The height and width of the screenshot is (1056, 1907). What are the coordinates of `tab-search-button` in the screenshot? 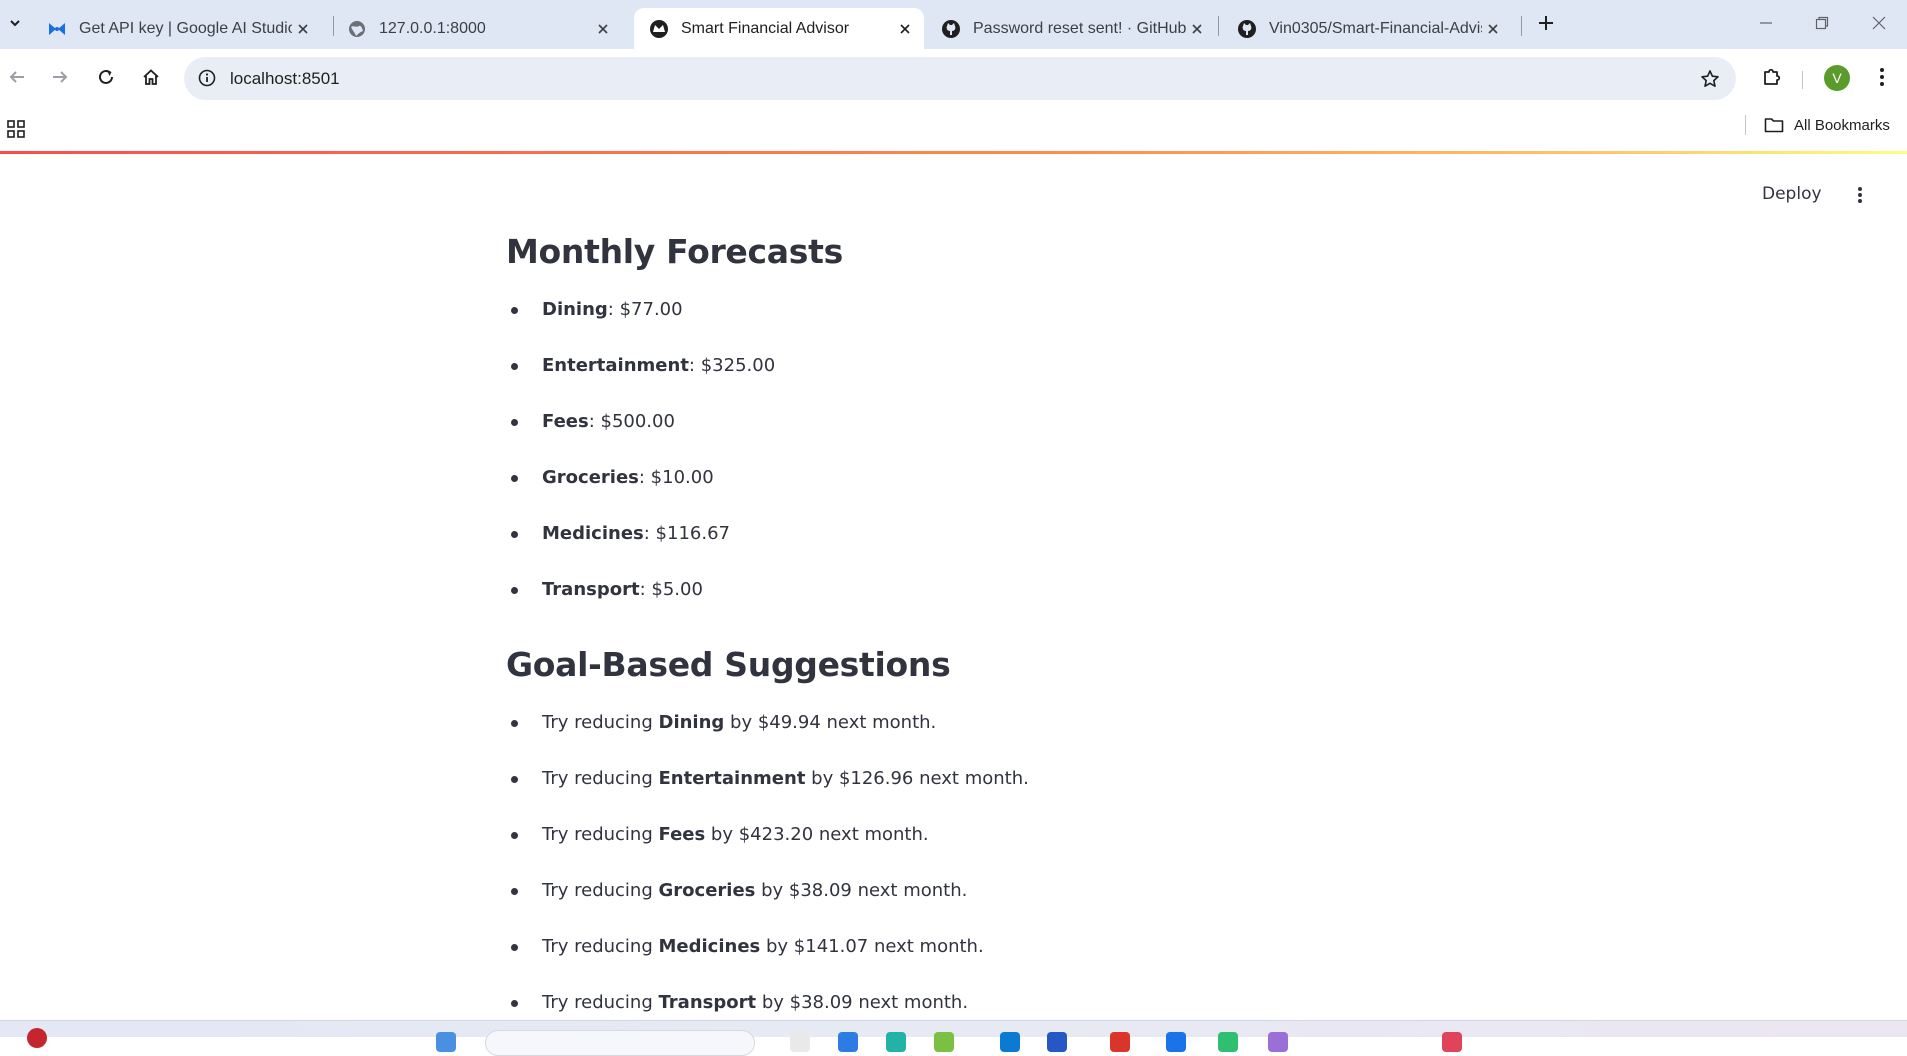 It's located at (15, 25).